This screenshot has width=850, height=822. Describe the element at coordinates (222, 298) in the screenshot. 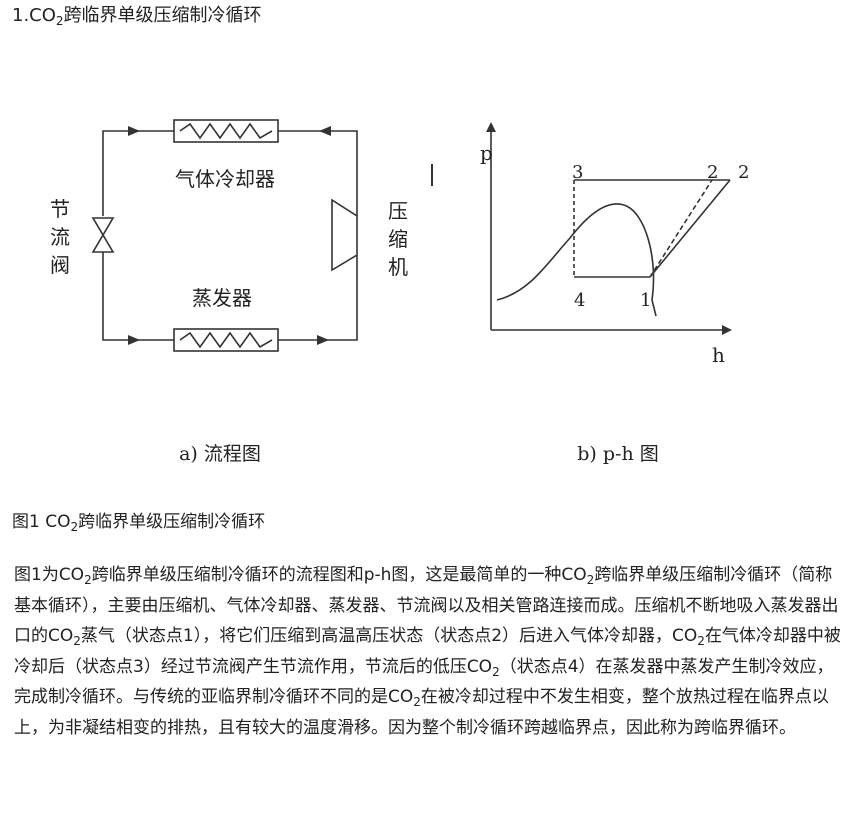

I see `evaporator-label: 蒸发器` at that location.